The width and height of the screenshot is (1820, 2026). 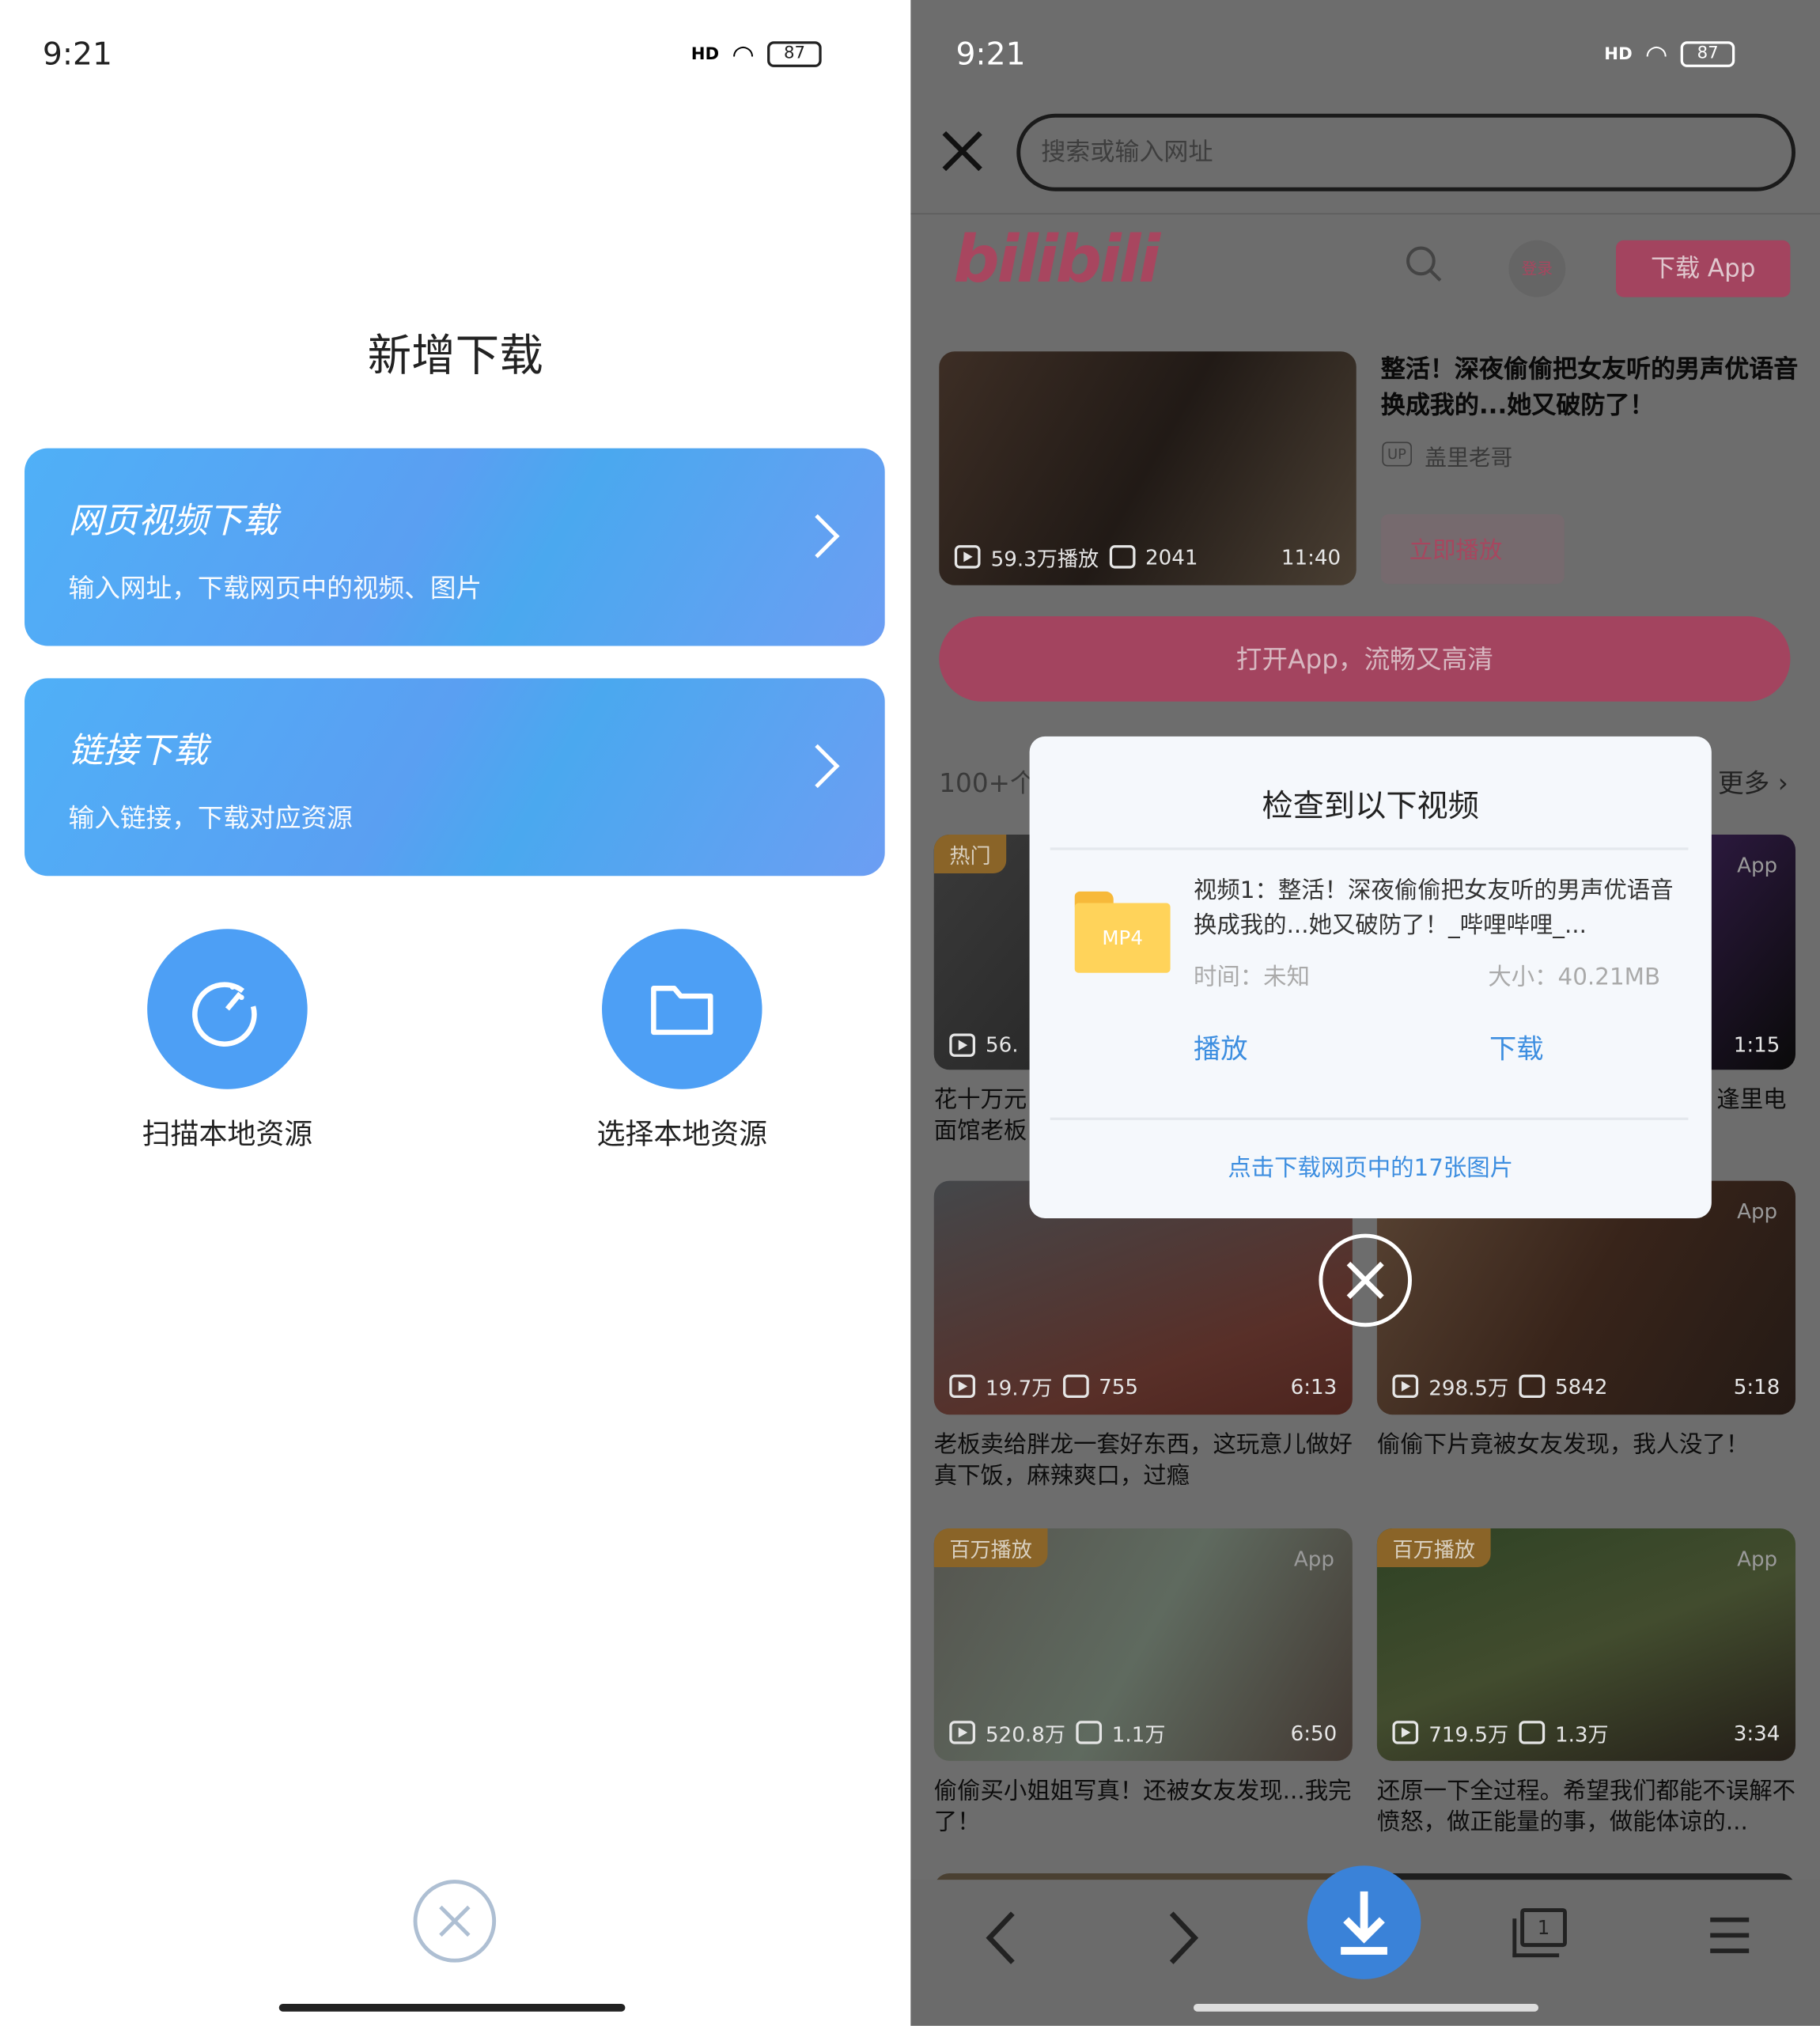 I want to click on title-line: 花十万元, so click(x=980, y=1100).